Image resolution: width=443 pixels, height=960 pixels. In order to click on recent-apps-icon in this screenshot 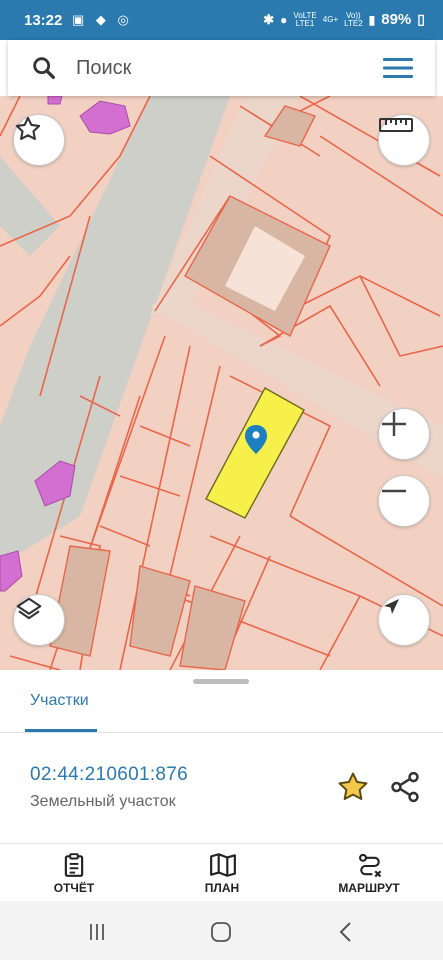, I will do `click(97, 932)`.